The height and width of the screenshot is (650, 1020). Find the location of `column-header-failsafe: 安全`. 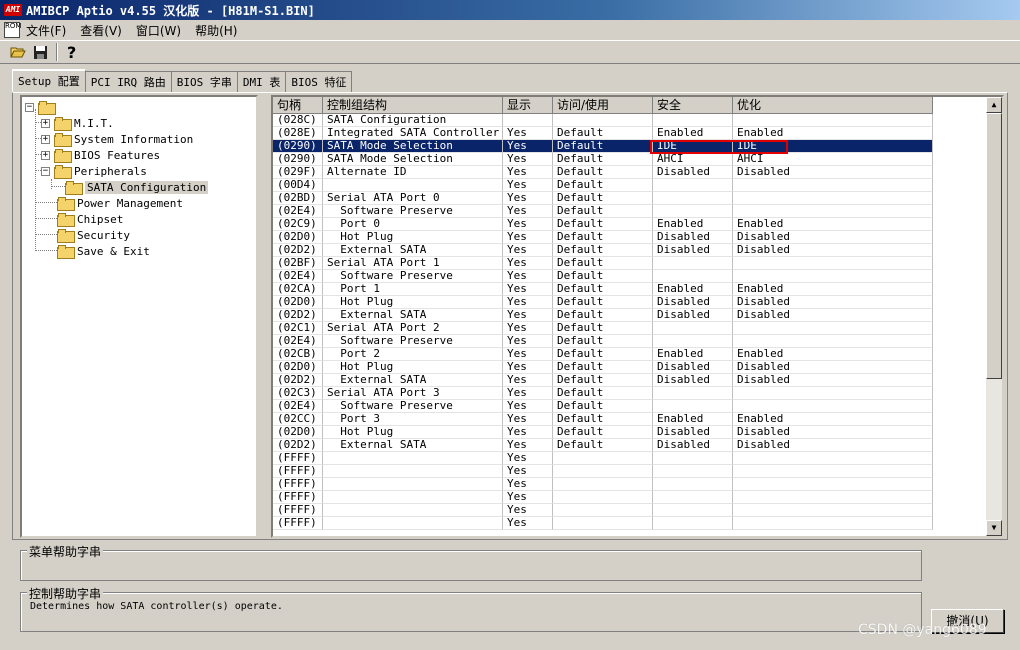

column-header-failsafe: 安全 is located at coordinates (693, 105).